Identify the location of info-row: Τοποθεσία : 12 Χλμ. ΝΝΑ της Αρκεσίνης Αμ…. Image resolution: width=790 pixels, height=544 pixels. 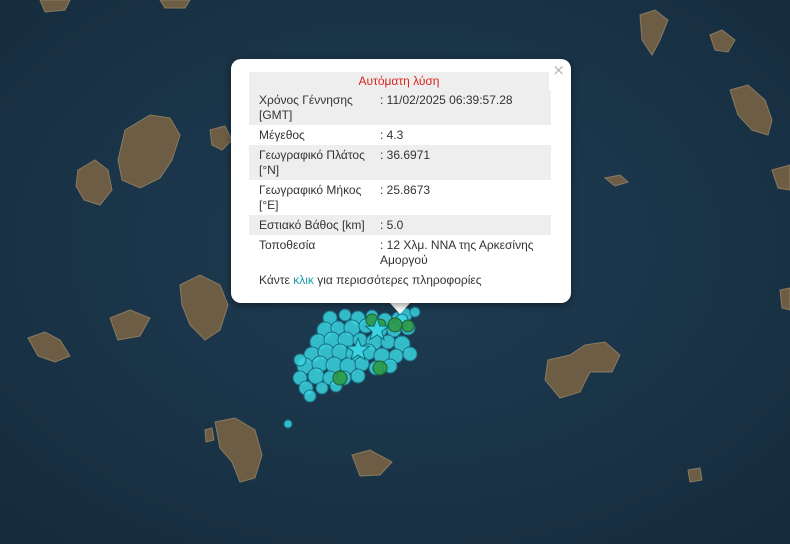
(400, 252).